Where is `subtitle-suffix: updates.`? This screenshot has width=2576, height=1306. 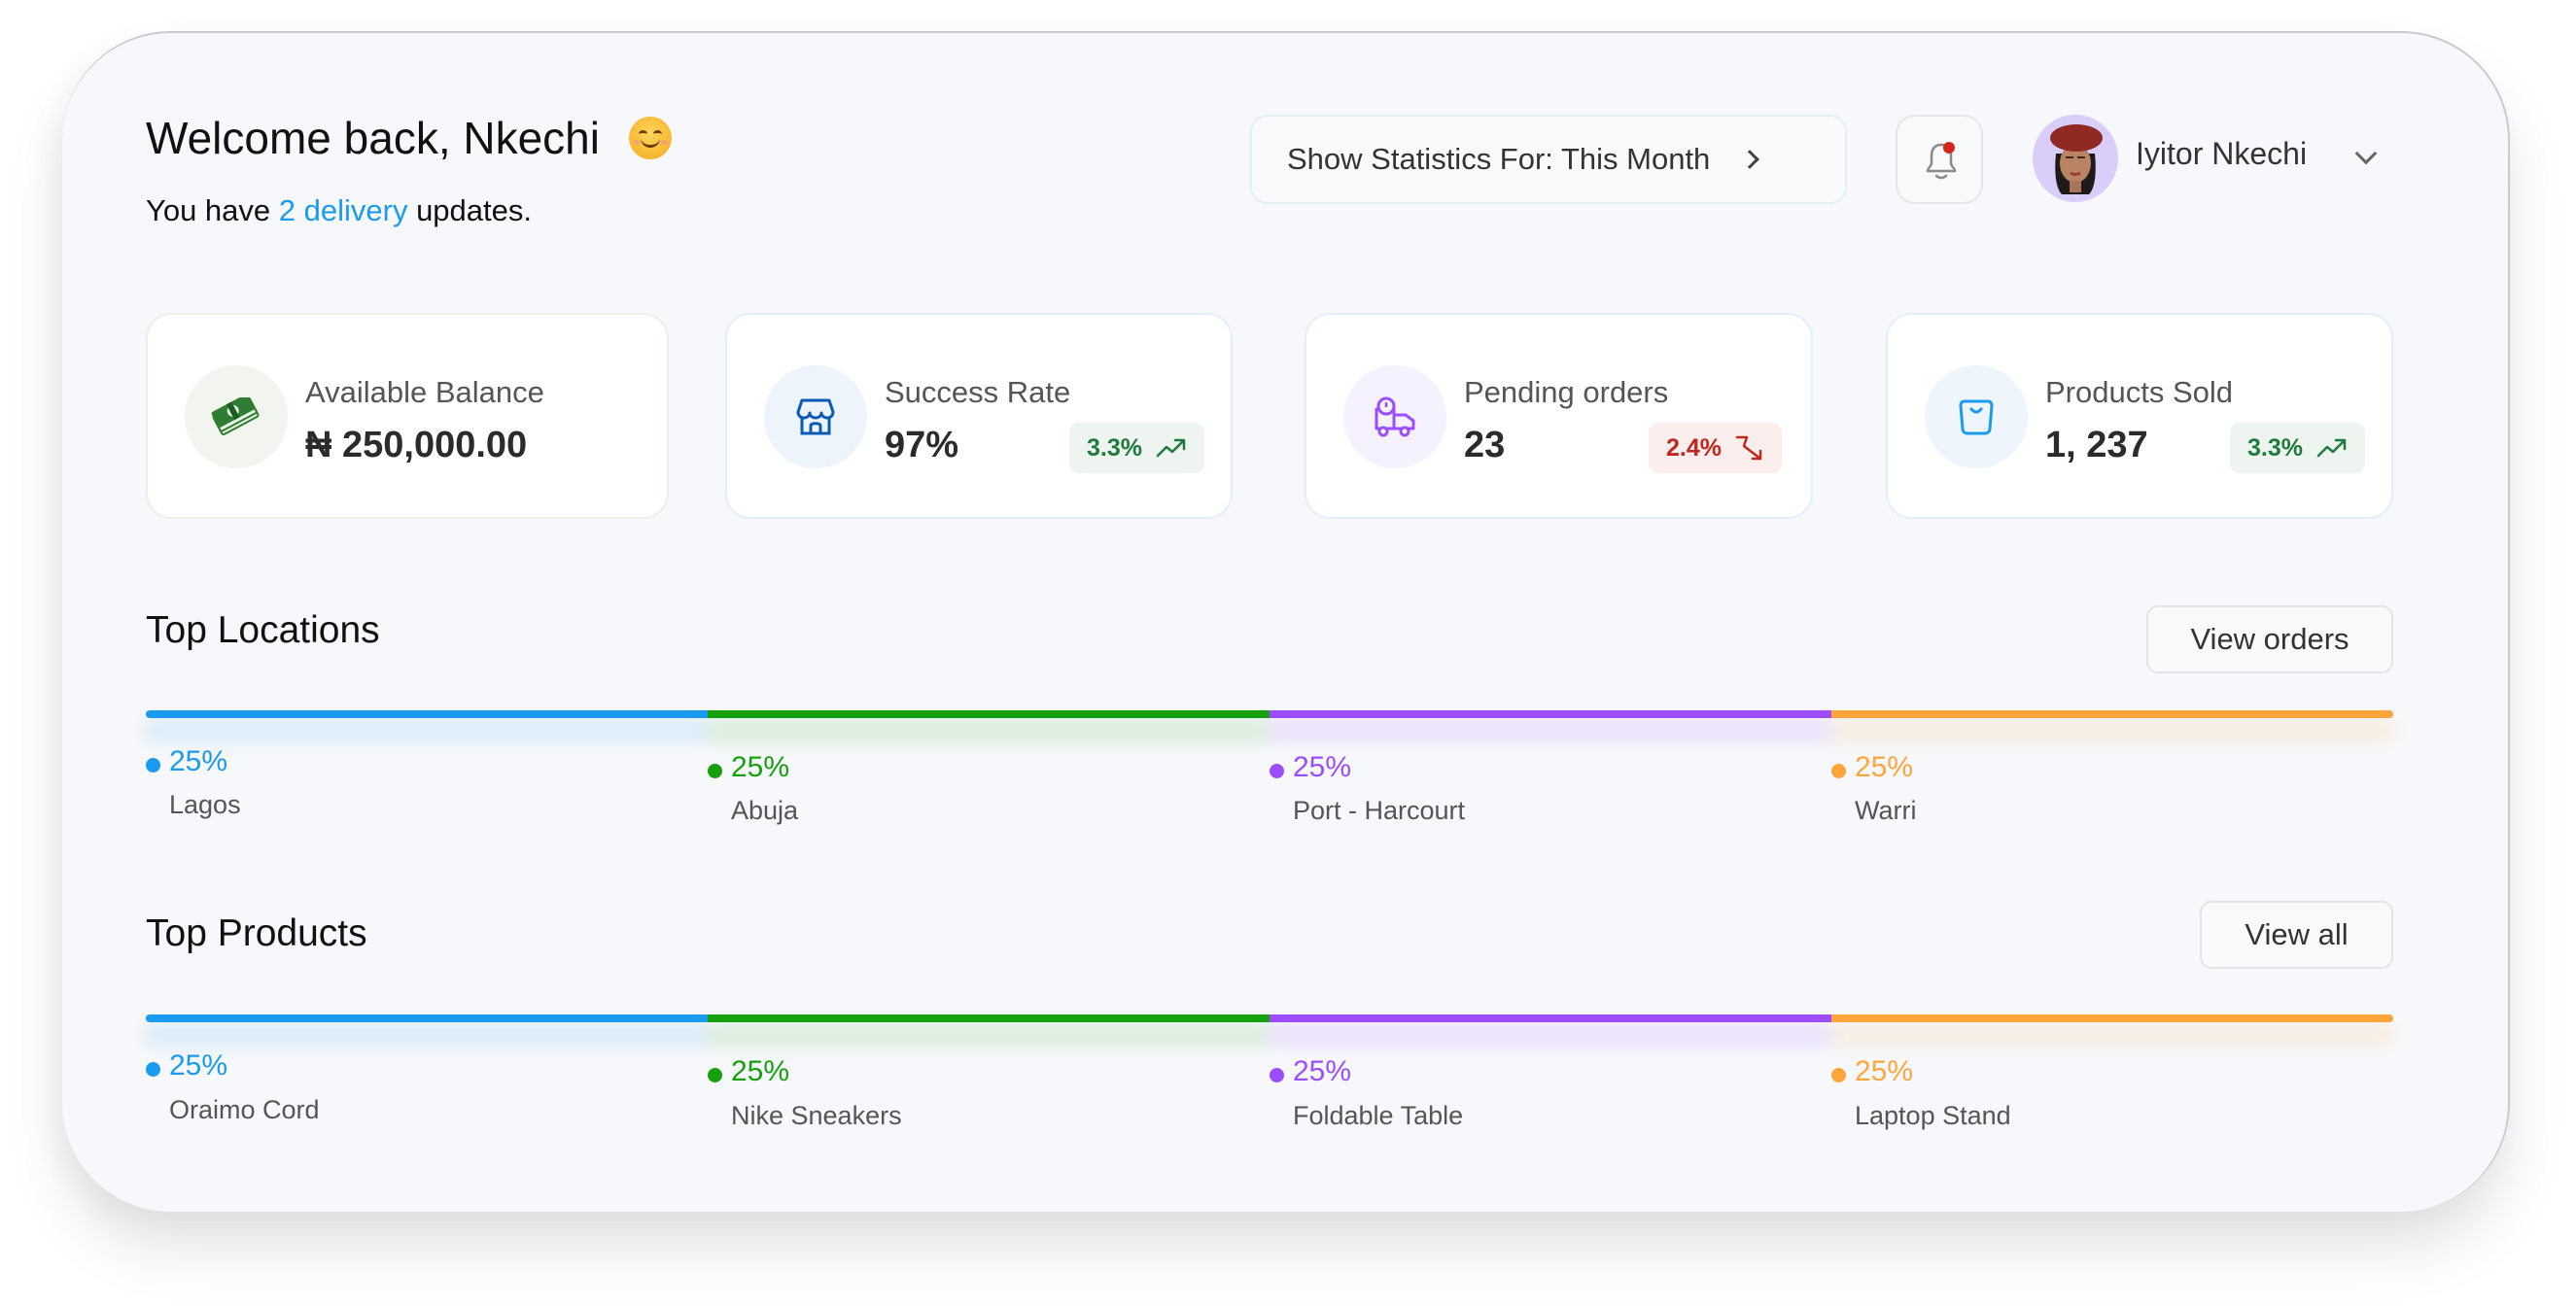 subtitle-suffix: updates. is located at coordinates (470, 210).